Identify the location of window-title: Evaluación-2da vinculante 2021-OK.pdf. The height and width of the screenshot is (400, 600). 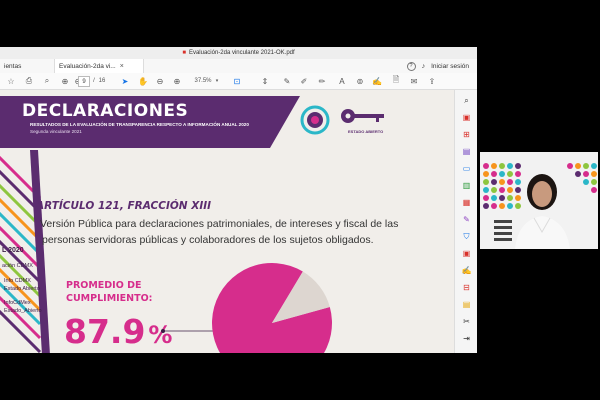
(241, 53).